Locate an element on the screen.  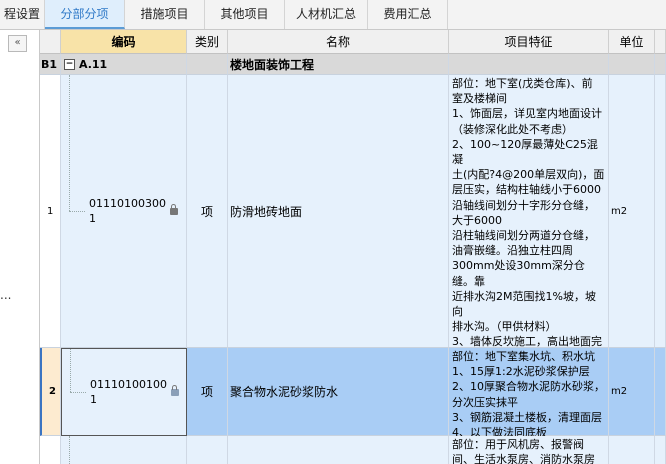
category-cell is located at coordinates (207, 450).